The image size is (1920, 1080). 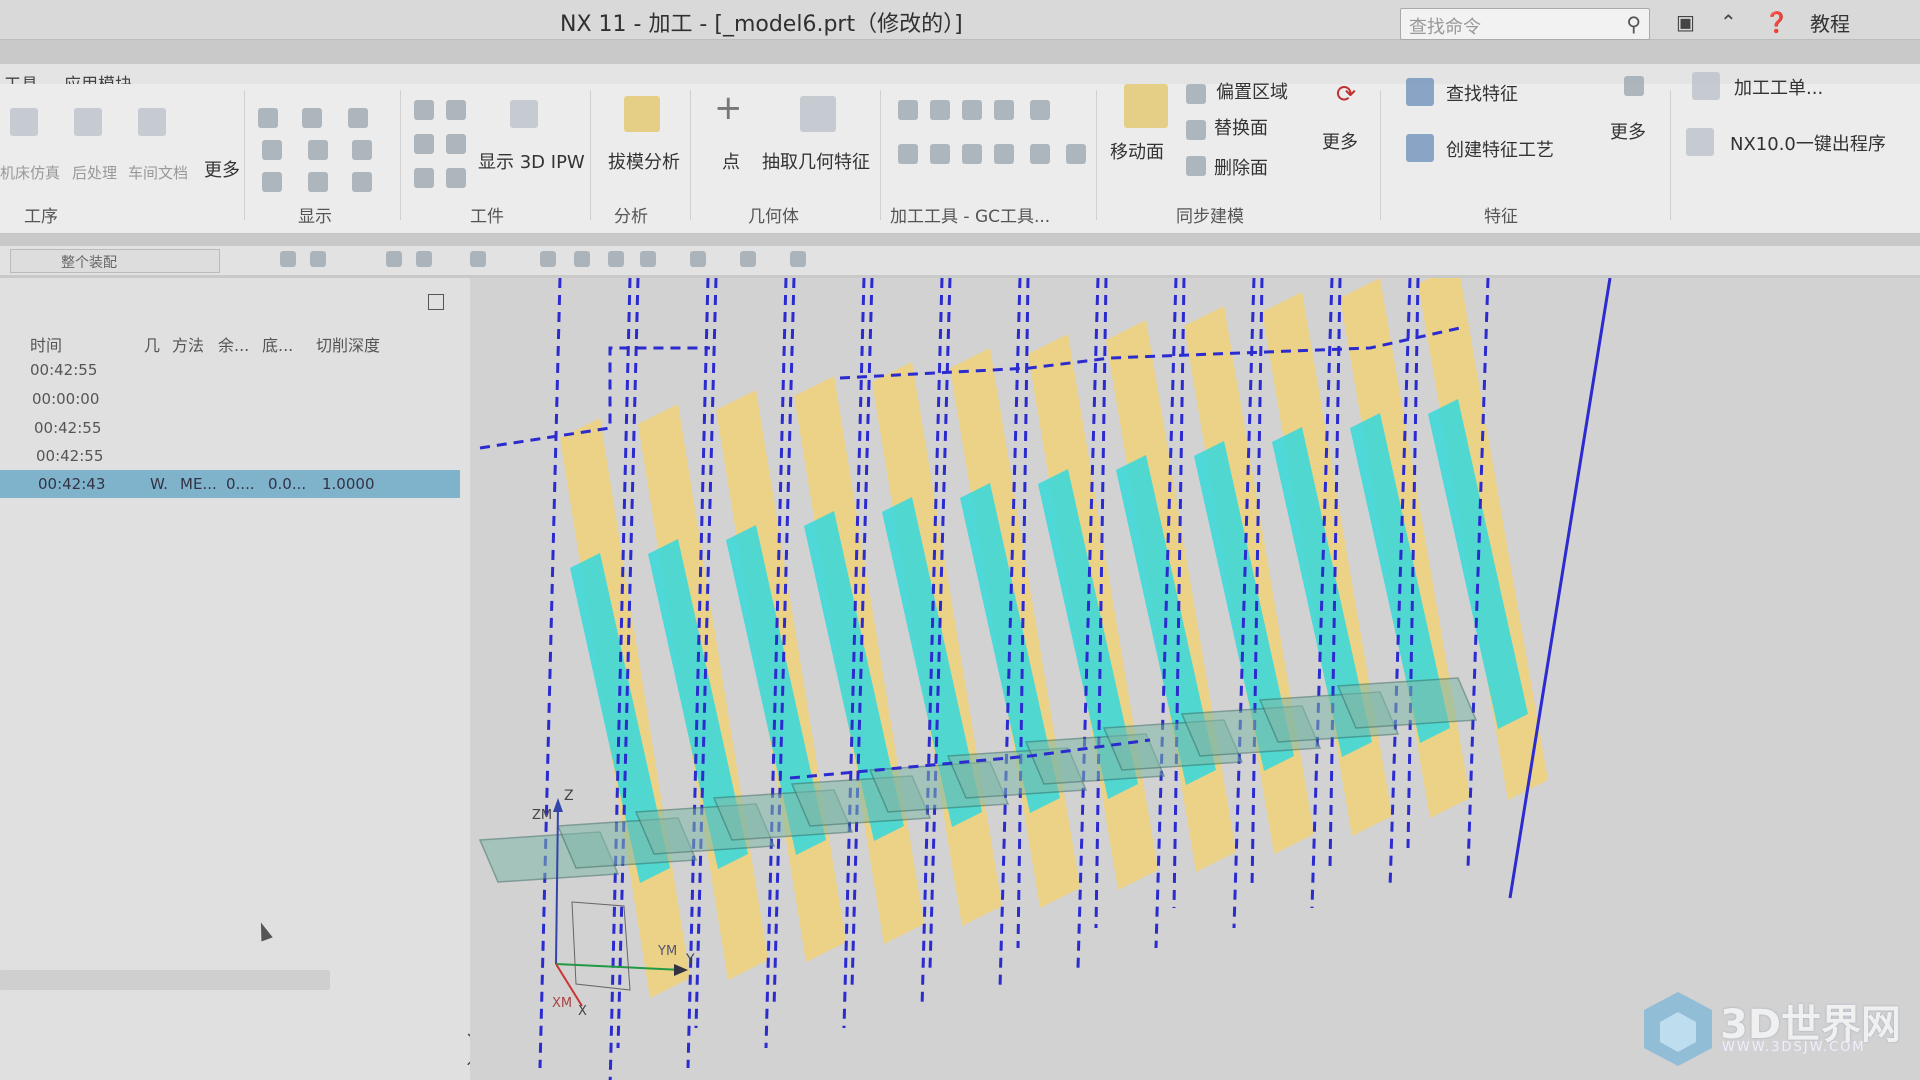 What do you see at coordinates (1808, 143) in the screenshot?
I see `nx10-program-button: NX10.0一键出程序` at bounding box center [1808, 143].